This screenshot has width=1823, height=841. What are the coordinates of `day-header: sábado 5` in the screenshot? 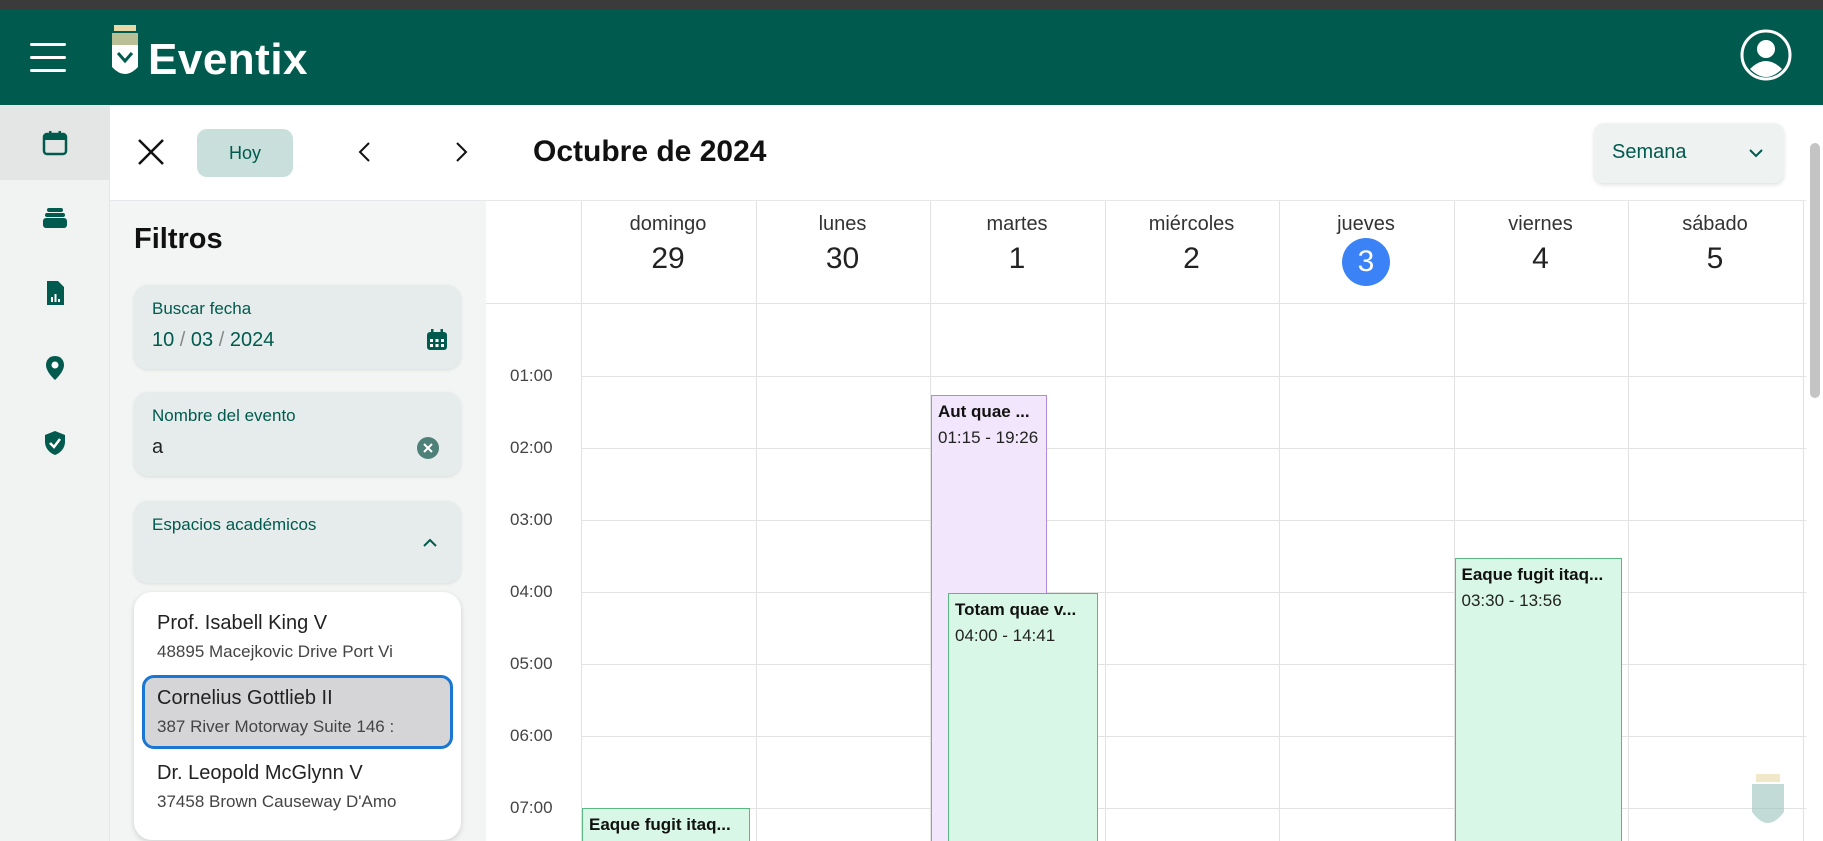 It's located at (1715, 244).